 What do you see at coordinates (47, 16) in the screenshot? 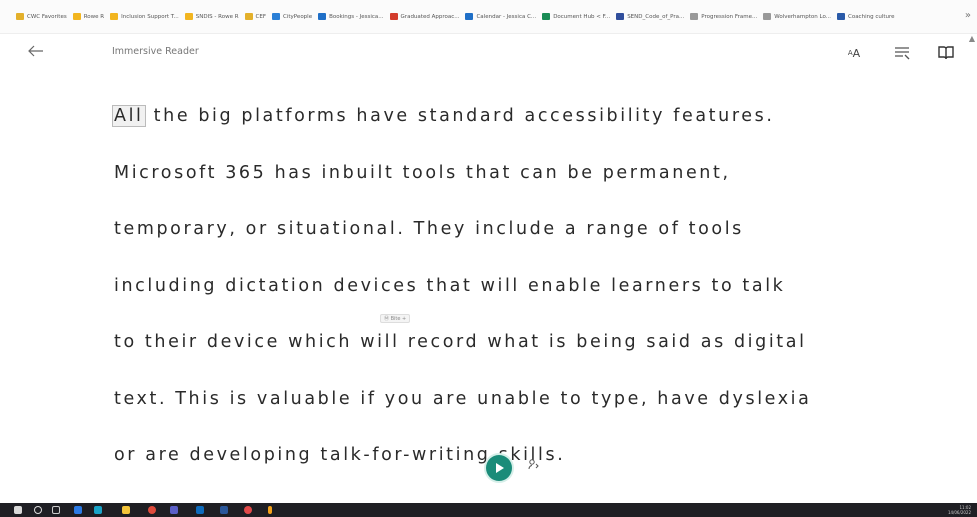
I see `bookmark-label: CWC Favorites` at bounding box center [47, 16].